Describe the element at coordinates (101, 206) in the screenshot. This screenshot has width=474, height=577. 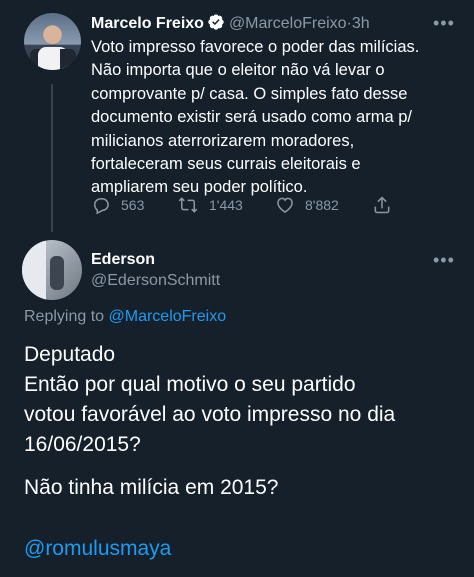
I see `reply-icon` at that location.